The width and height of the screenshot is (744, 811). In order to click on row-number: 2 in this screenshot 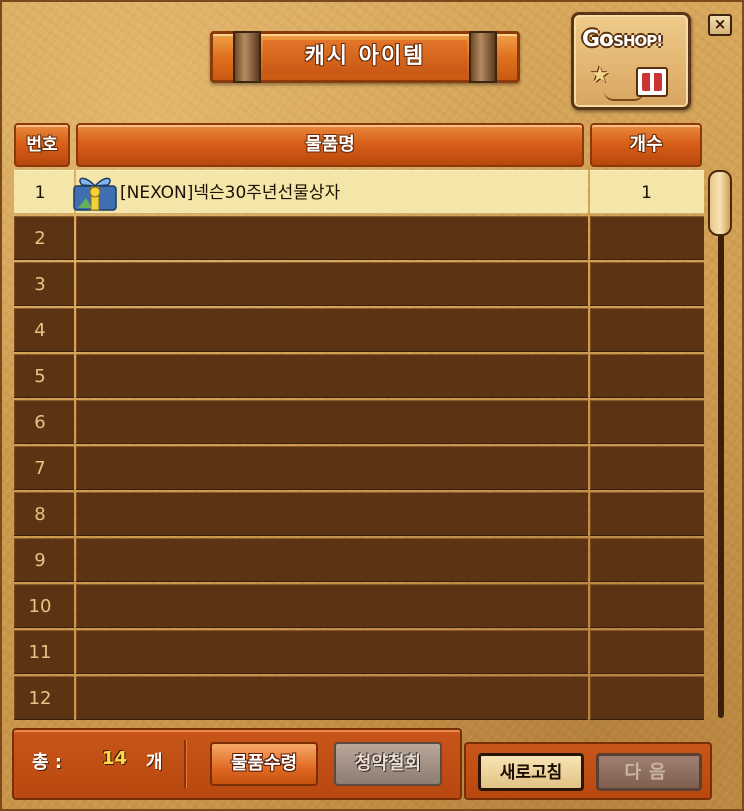, I will do `click(40, 238)`.